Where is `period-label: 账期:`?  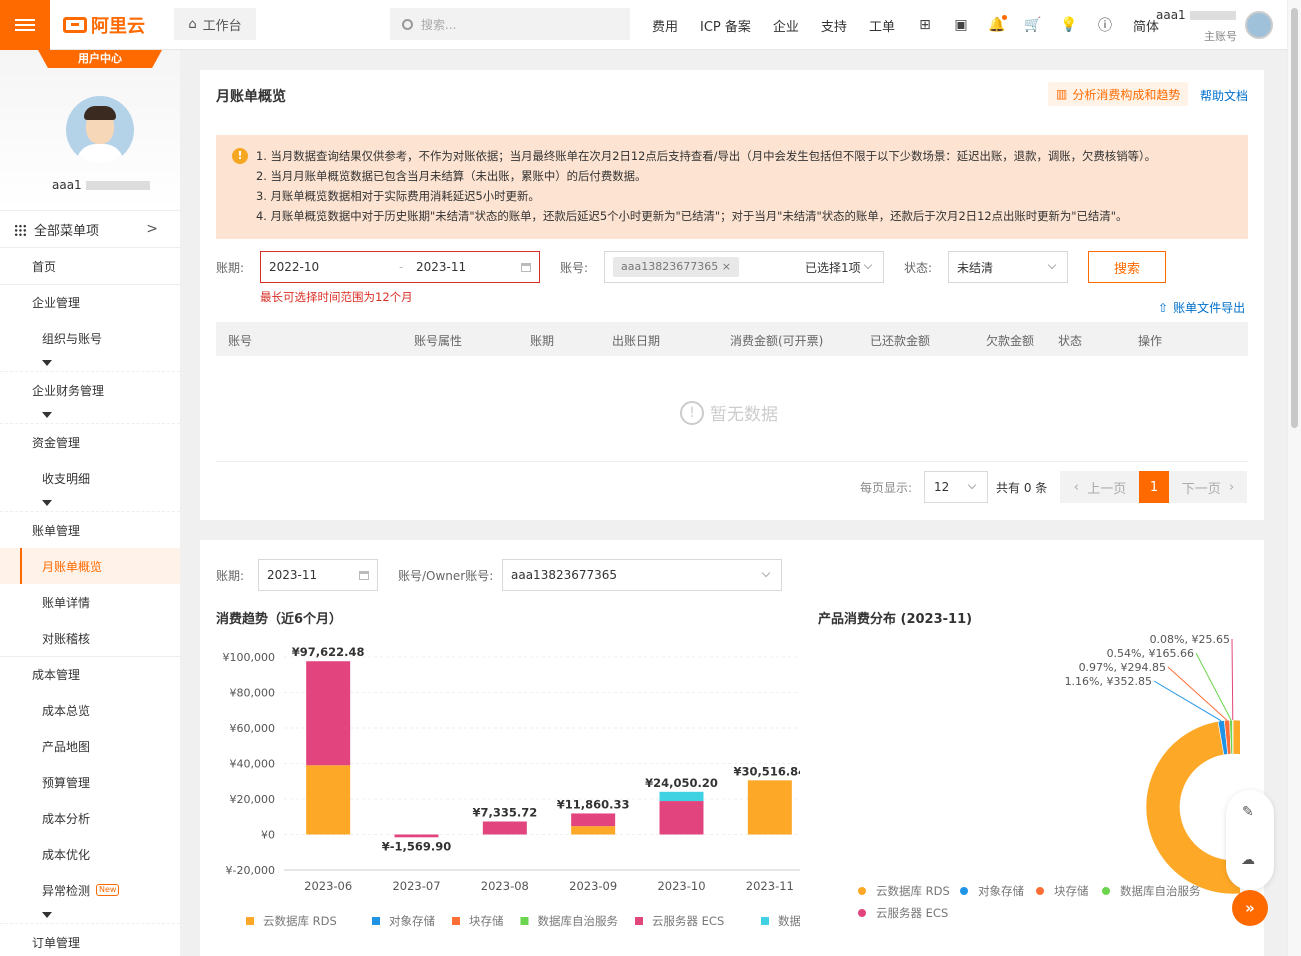
period-label: 账期: is located at coordinates (230, 268).